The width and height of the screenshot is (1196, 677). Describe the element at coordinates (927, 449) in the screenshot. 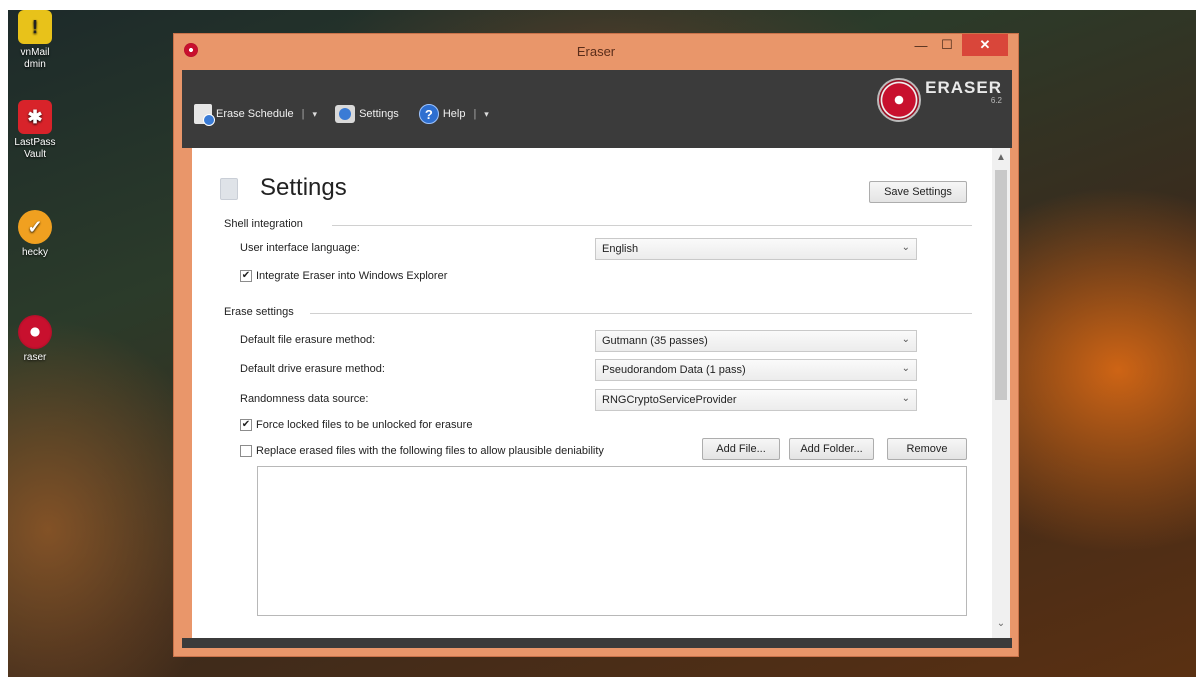

I see `remove-button: Remove` at that location.